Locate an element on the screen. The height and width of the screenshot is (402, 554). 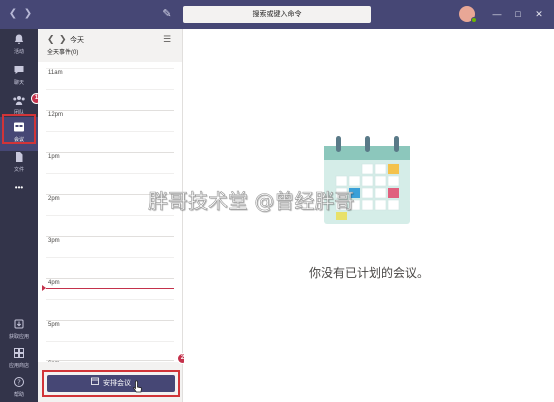
more-icon: ••• is located at coordinates (19, 187).